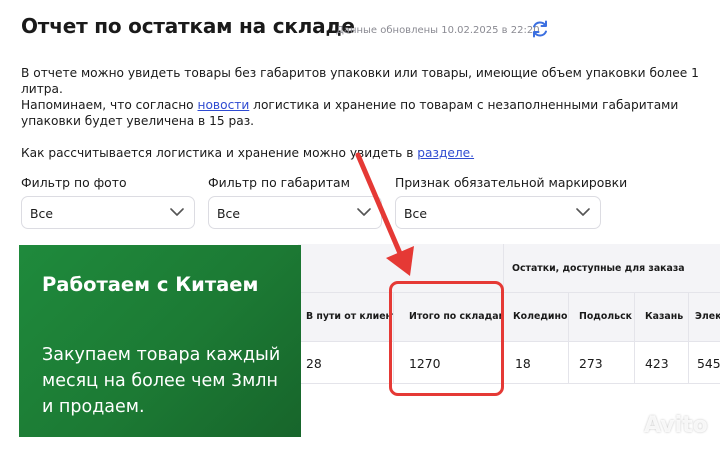 The image size is (720, 451). I want to click on table-cell: 28, so click(346, 363).